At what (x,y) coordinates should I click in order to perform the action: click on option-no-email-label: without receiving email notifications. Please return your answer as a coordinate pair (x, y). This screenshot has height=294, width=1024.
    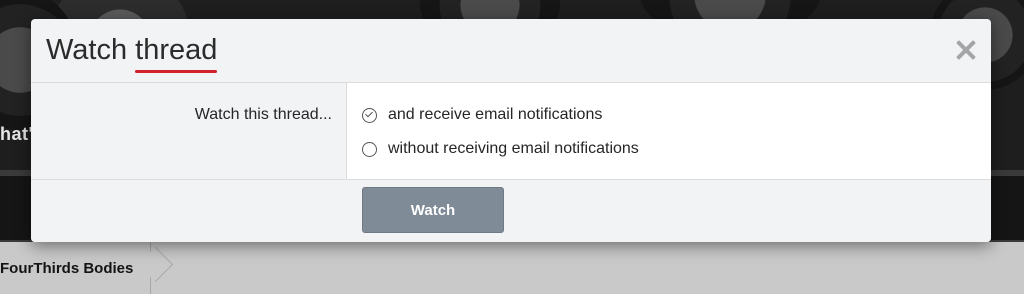
    Looking at the image, I should click on (513, 149).